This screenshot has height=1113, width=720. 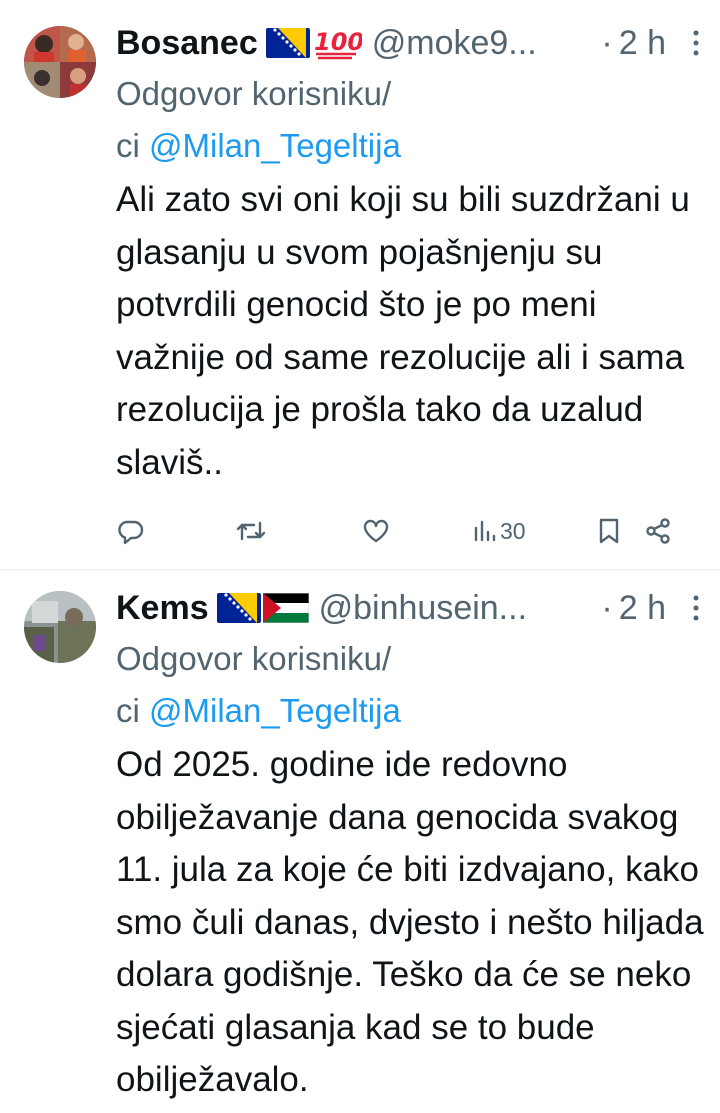 I want to click on tweet-header: Bosanec 100 @moke9... · 2 h, so click(x=412, y=43).